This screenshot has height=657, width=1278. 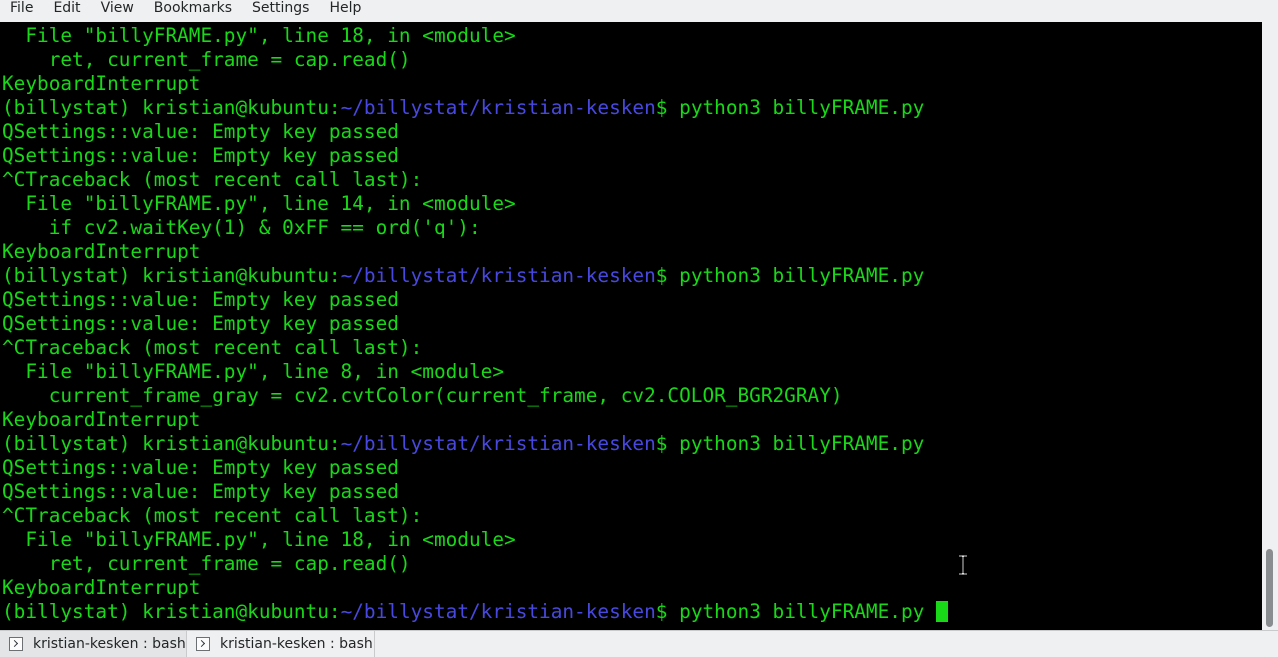 I want to click on output-line: if cv2.waitKey(1) & 0xFF == ord('q'):, so click(x=241, y=227).